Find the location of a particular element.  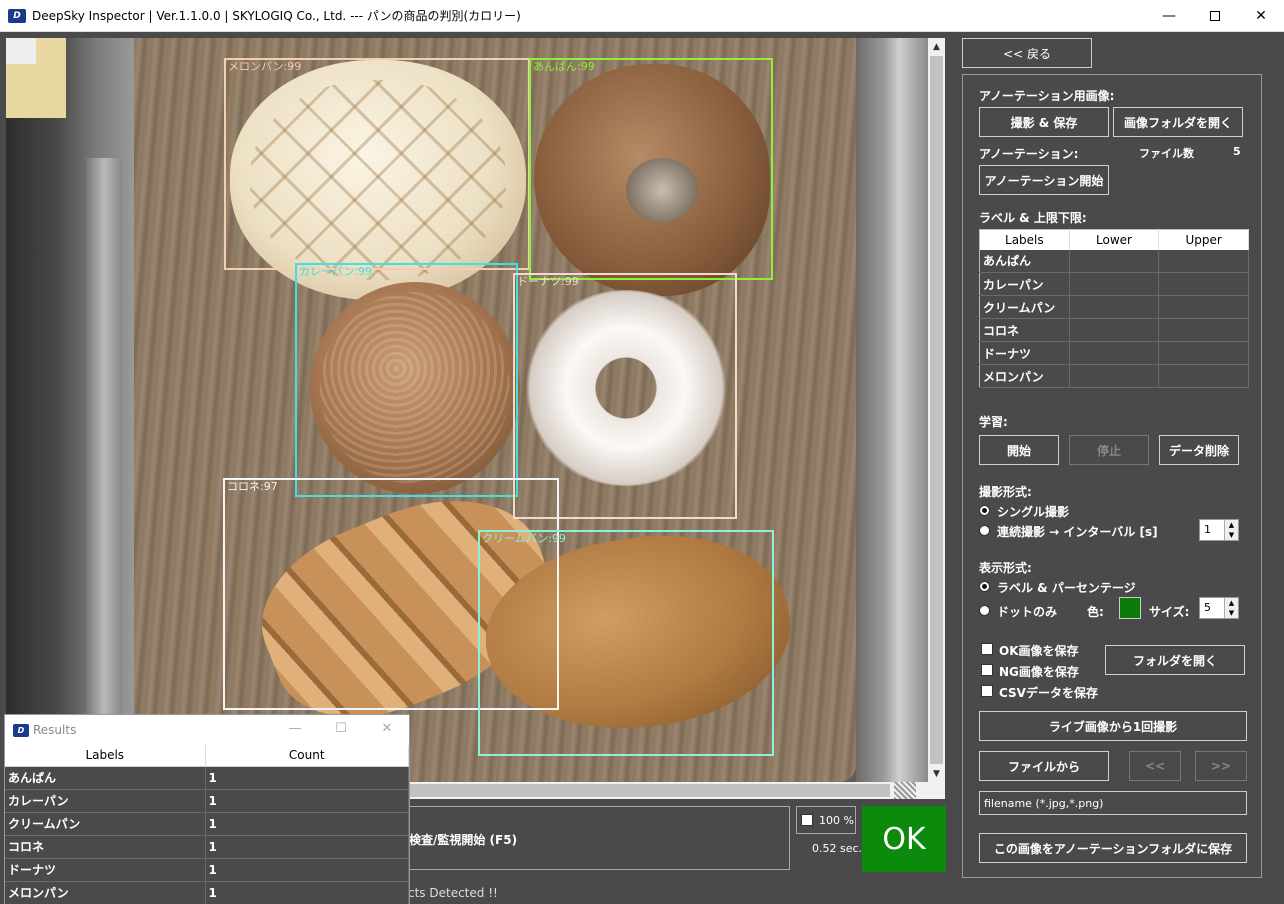

save-ng-checkbox is located at coordinates (987, 670).